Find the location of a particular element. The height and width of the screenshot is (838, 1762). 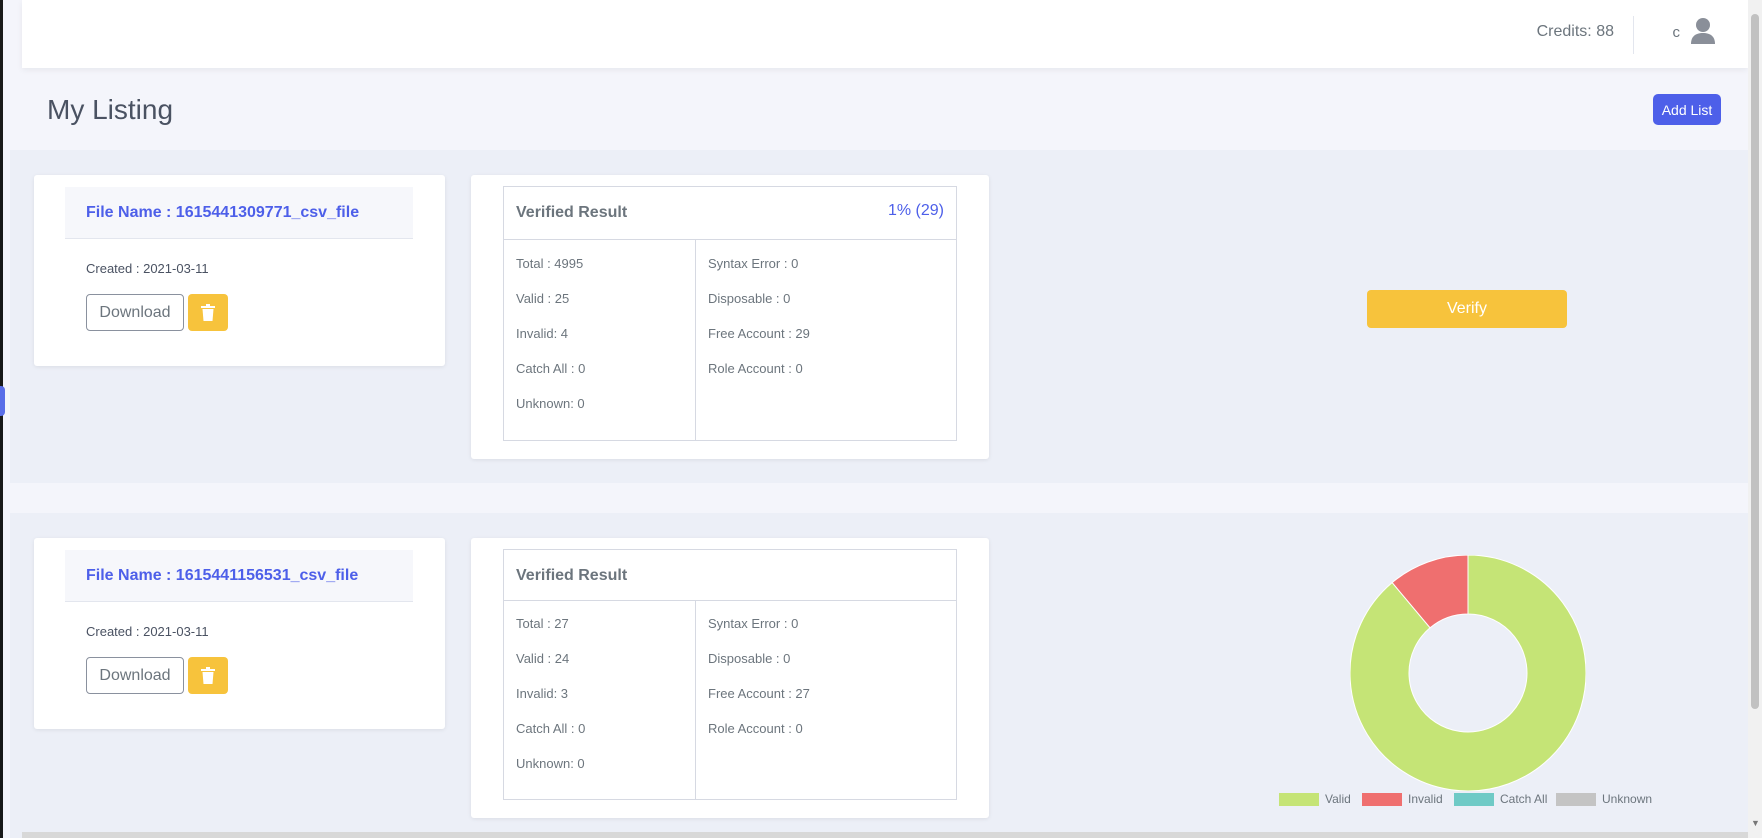

stat-free-account: Free Account : 27 is located at coordinates (759, 693).